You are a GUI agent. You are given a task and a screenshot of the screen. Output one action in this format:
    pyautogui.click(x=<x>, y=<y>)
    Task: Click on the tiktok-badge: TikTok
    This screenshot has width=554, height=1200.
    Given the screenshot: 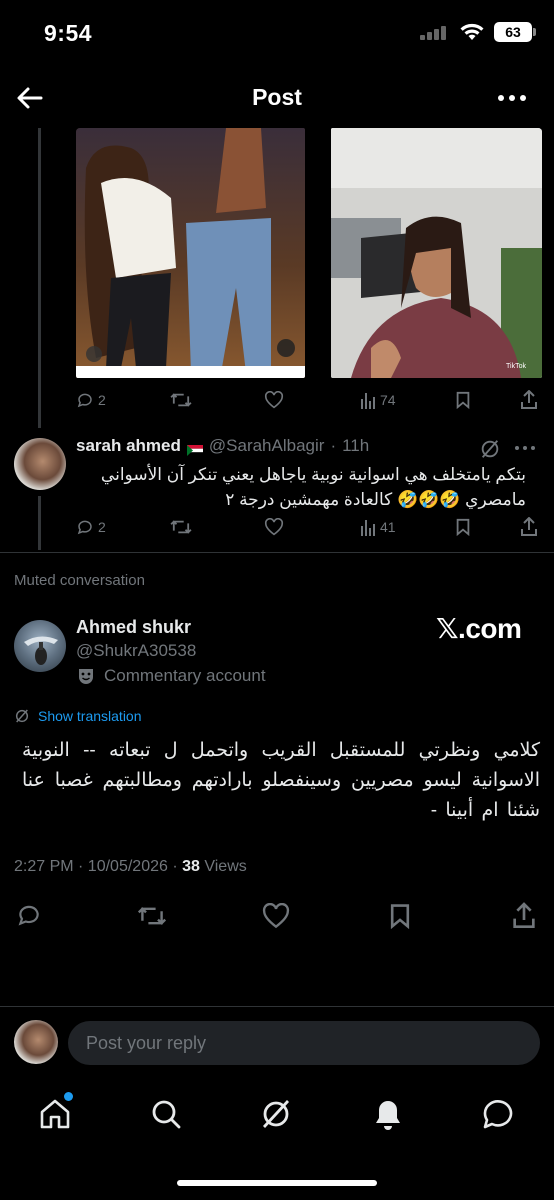 What is the action you would take?
    pyautogui.click(x=516, y=366)
    